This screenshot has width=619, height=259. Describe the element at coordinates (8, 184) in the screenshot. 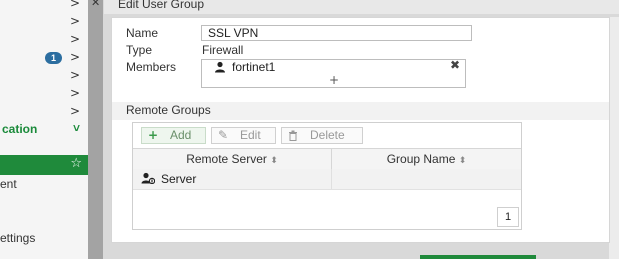

I see `sidebar-item-label: ent` at that location.